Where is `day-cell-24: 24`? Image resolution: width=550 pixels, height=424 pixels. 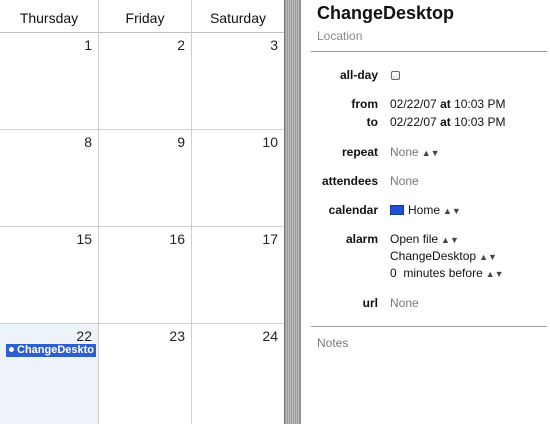 day-cell-24: 24 is located at coordinates (238, 374).